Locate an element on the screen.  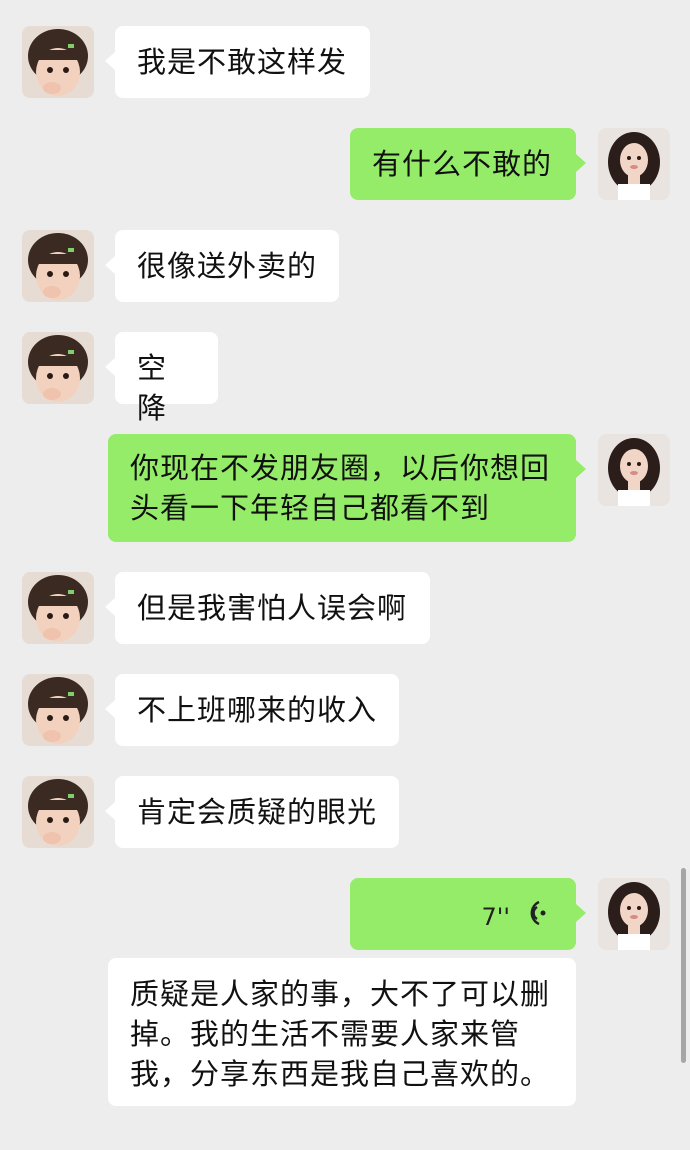
message-text: 很像送外卖的 is located at coordinates (227, 266).